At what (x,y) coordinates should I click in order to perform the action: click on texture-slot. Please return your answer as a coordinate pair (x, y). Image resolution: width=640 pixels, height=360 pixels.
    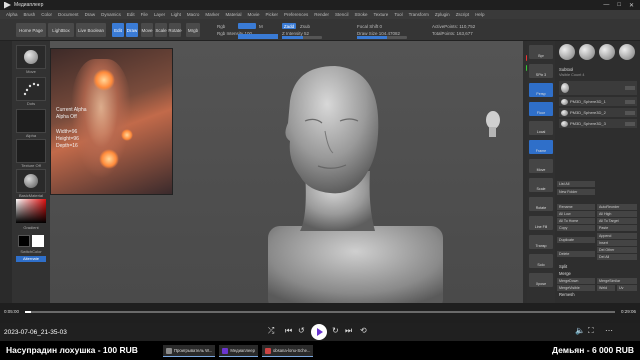
    Looking at the image, I should click on (31, 151).